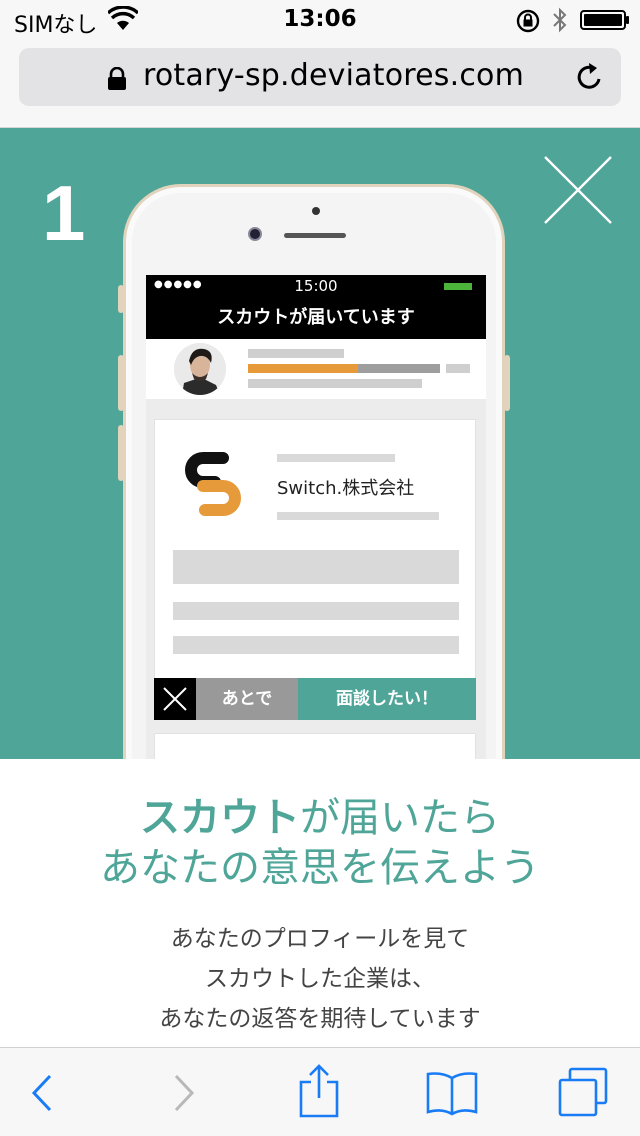 This screenshot has width=640, height=1136. I want to click on progress-bar-fill, so click(303, 368).